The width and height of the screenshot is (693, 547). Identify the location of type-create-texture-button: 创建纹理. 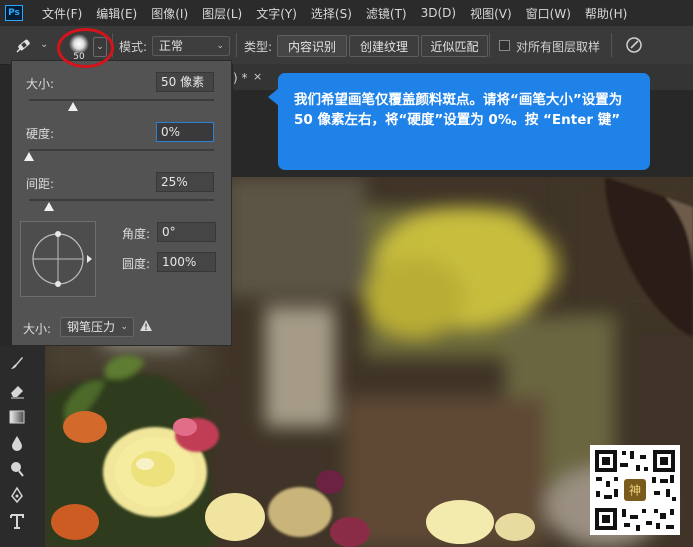
(384, 46).